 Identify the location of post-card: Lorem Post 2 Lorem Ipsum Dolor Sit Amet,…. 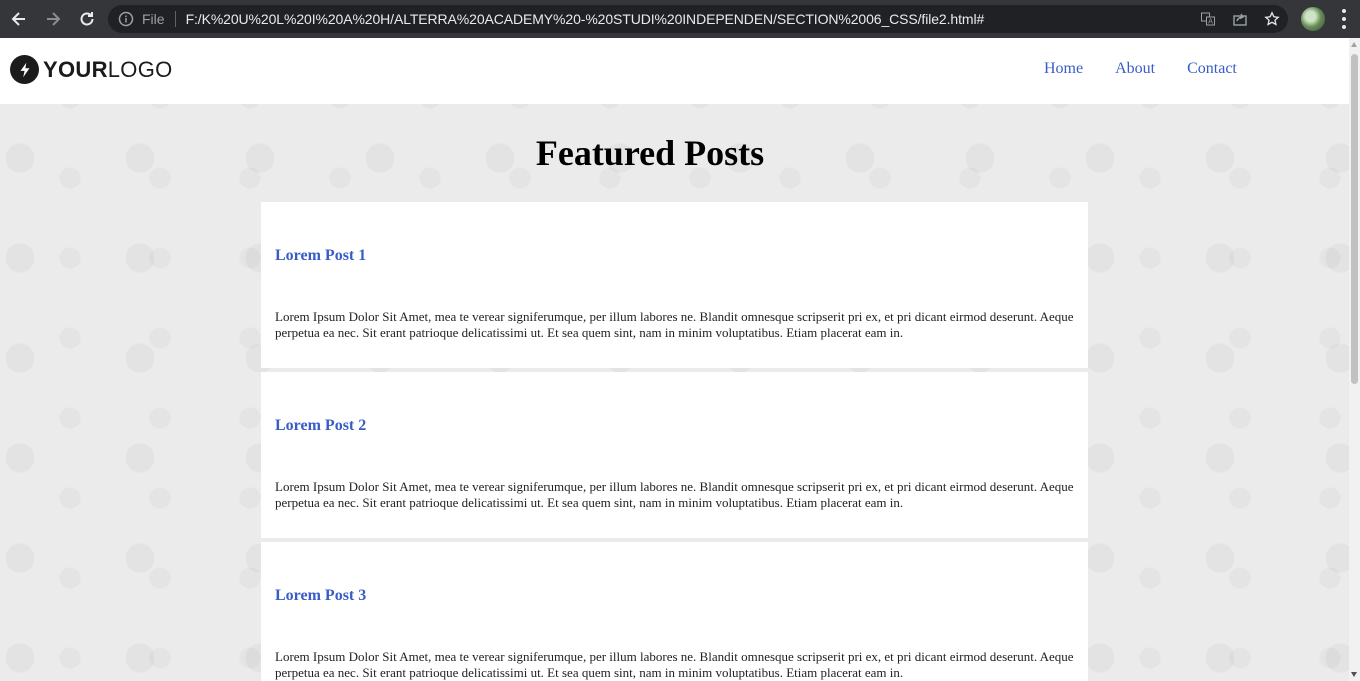
(674, 455).